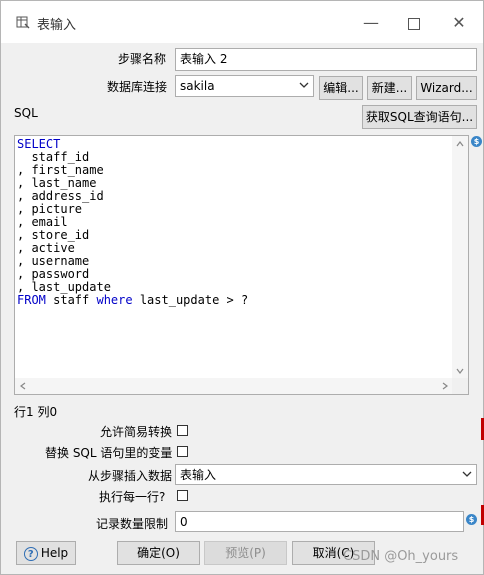 This screenshot has width=484, height=575. I want to click on sql-line: , picture, so click(50, 209).